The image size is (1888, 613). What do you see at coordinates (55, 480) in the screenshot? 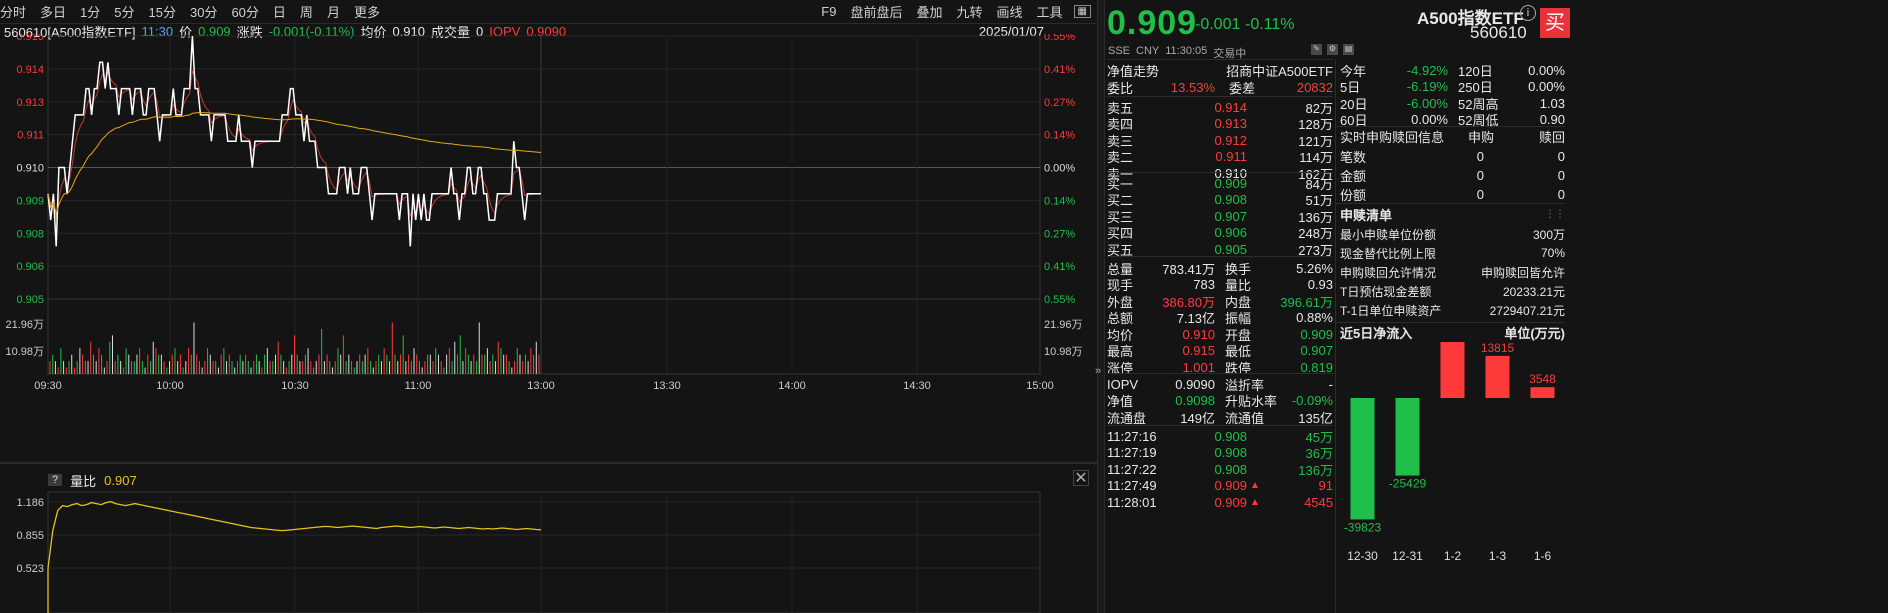
I see `help-icon: ?` at bounding box center [55, 480].